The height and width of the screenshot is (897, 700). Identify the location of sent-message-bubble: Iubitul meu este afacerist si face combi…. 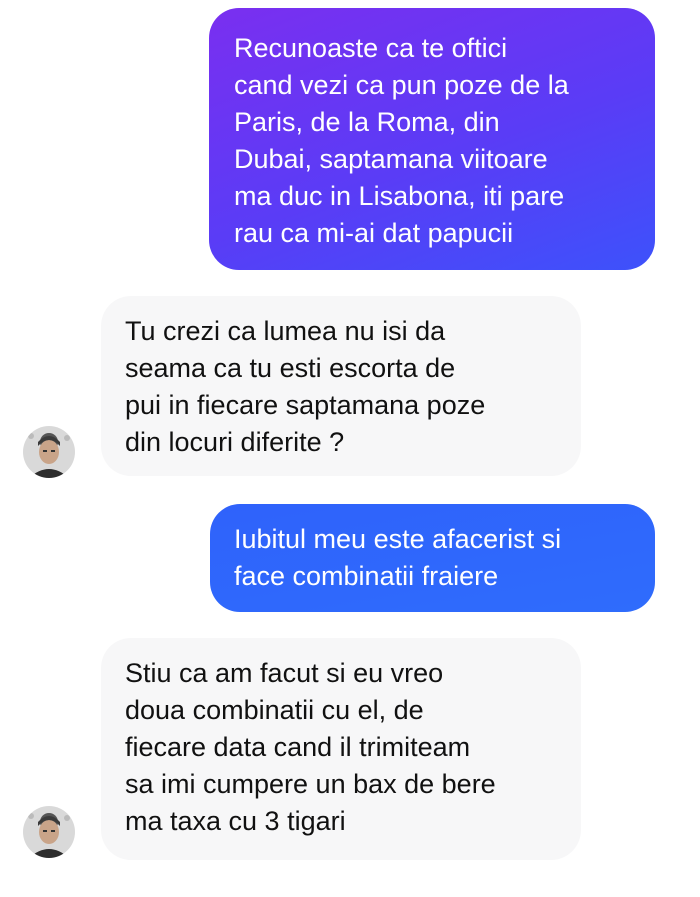
(432, 558).